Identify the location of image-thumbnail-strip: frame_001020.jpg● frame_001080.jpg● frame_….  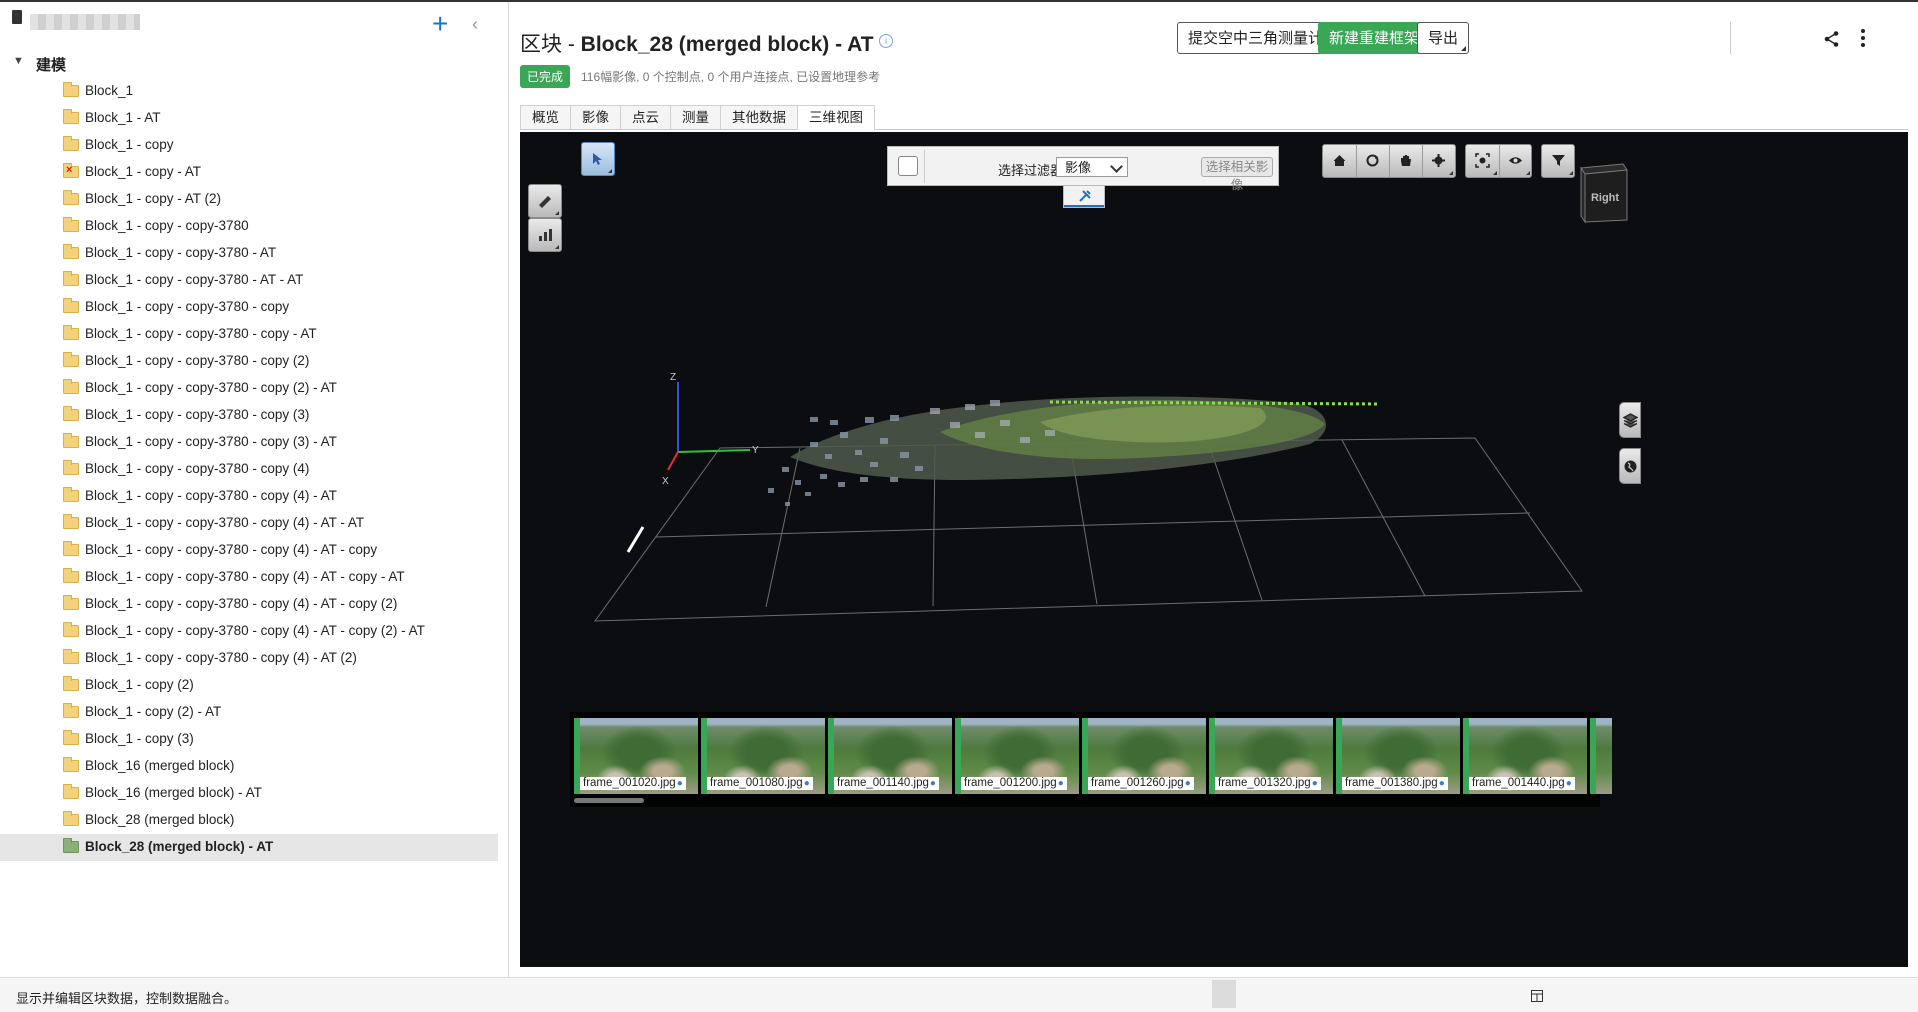
(1091, 759).